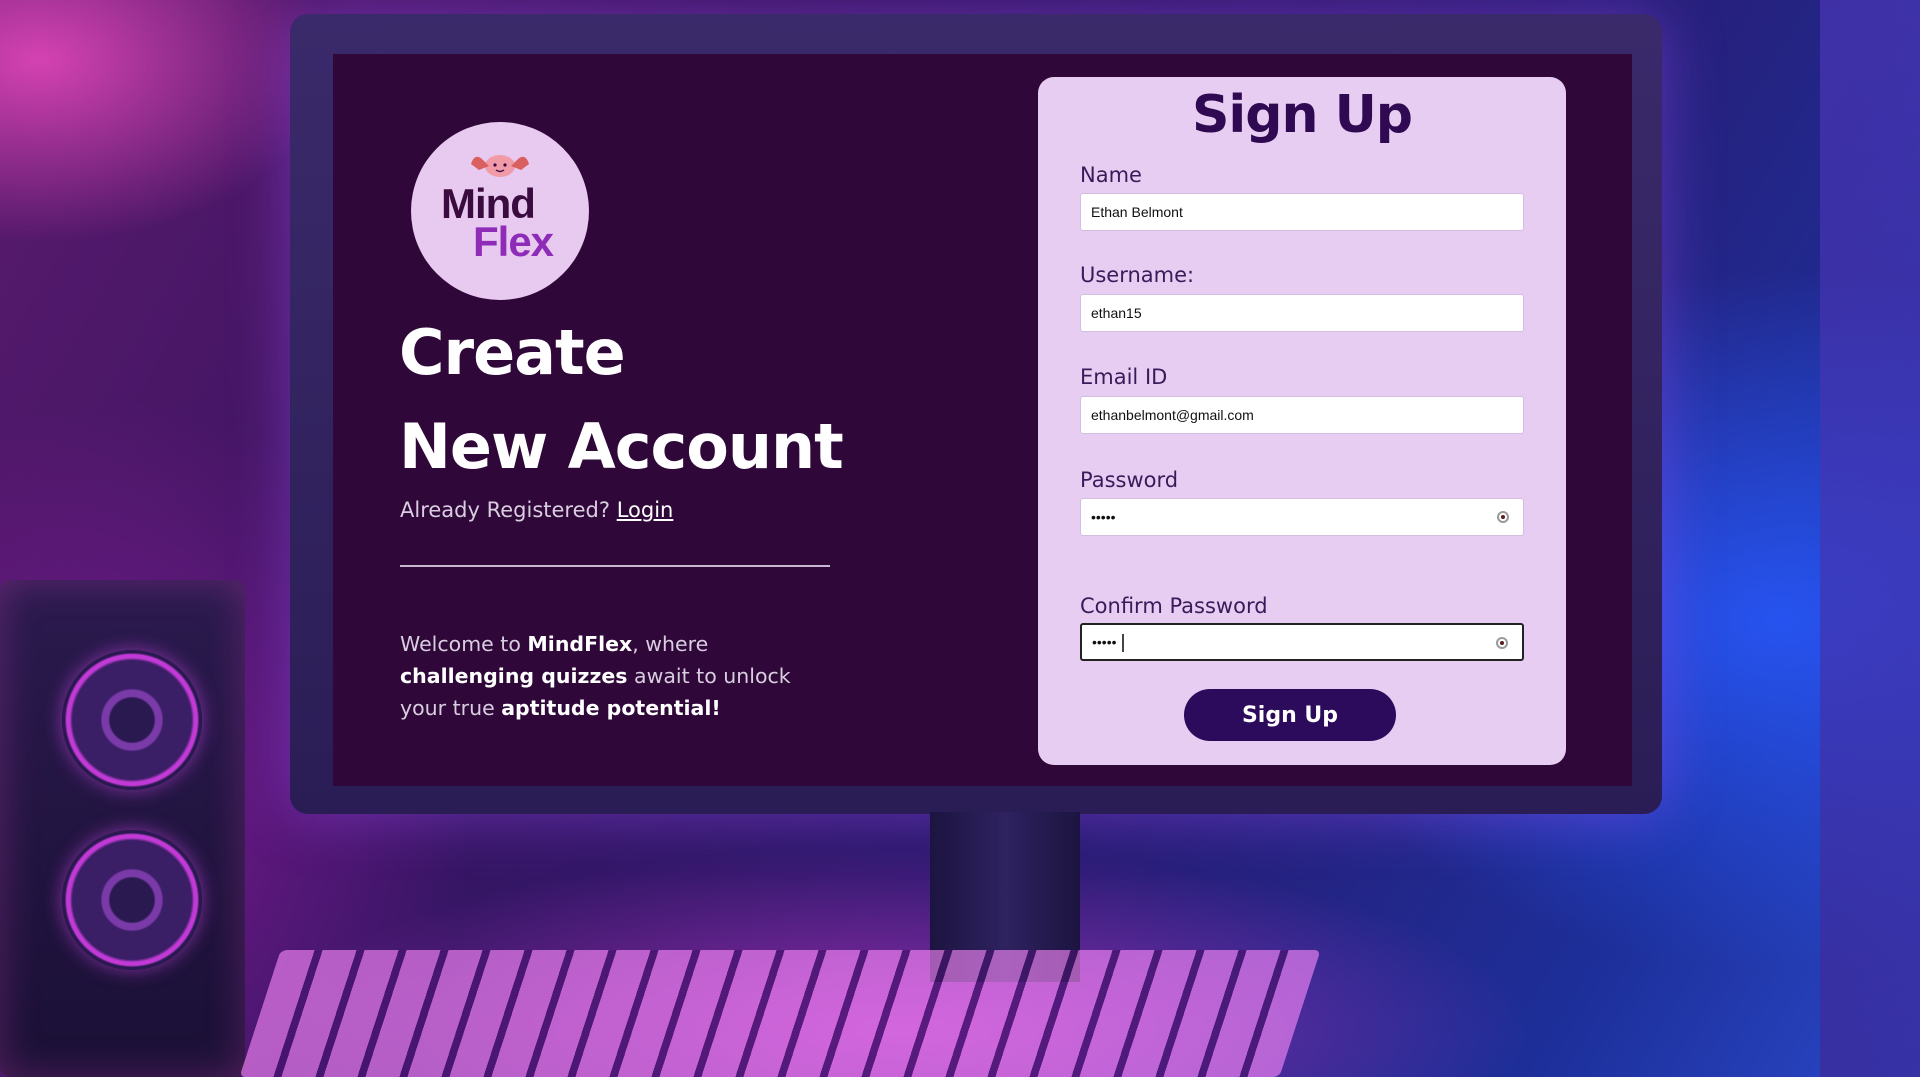 Image resolution: width=1920 pixels, height=1077 pixels. Describe the element at coordinates (611, 708) in the screenshot. I see `welcome-bold-potential: aptitude potential!` at that location.